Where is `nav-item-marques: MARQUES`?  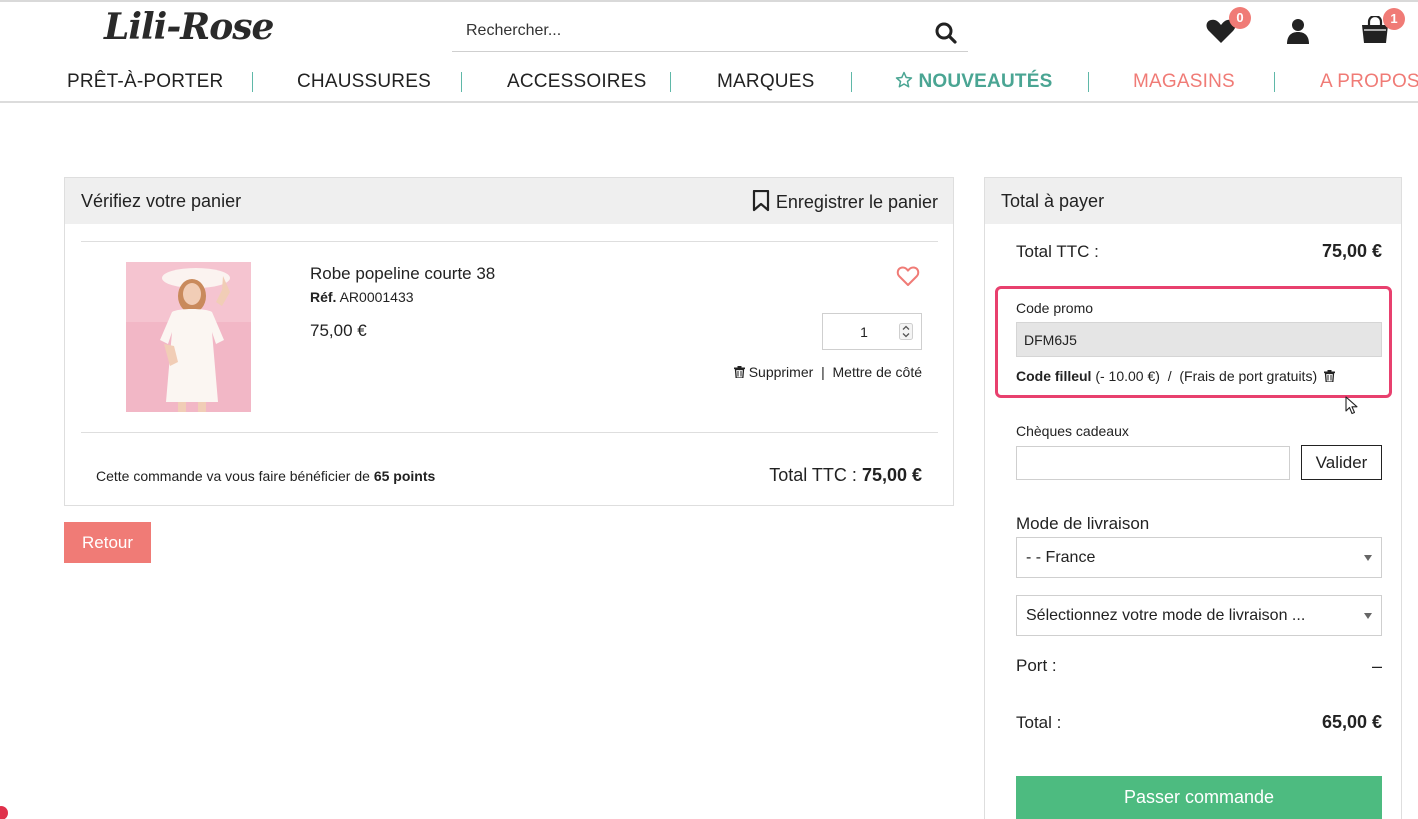 nav-item-marques: MARQUES is located at coordinates (765, 82).